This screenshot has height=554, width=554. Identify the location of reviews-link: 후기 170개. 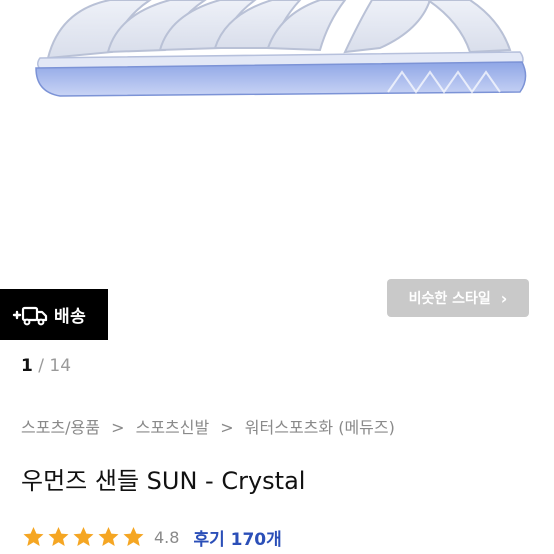
(237, 537).